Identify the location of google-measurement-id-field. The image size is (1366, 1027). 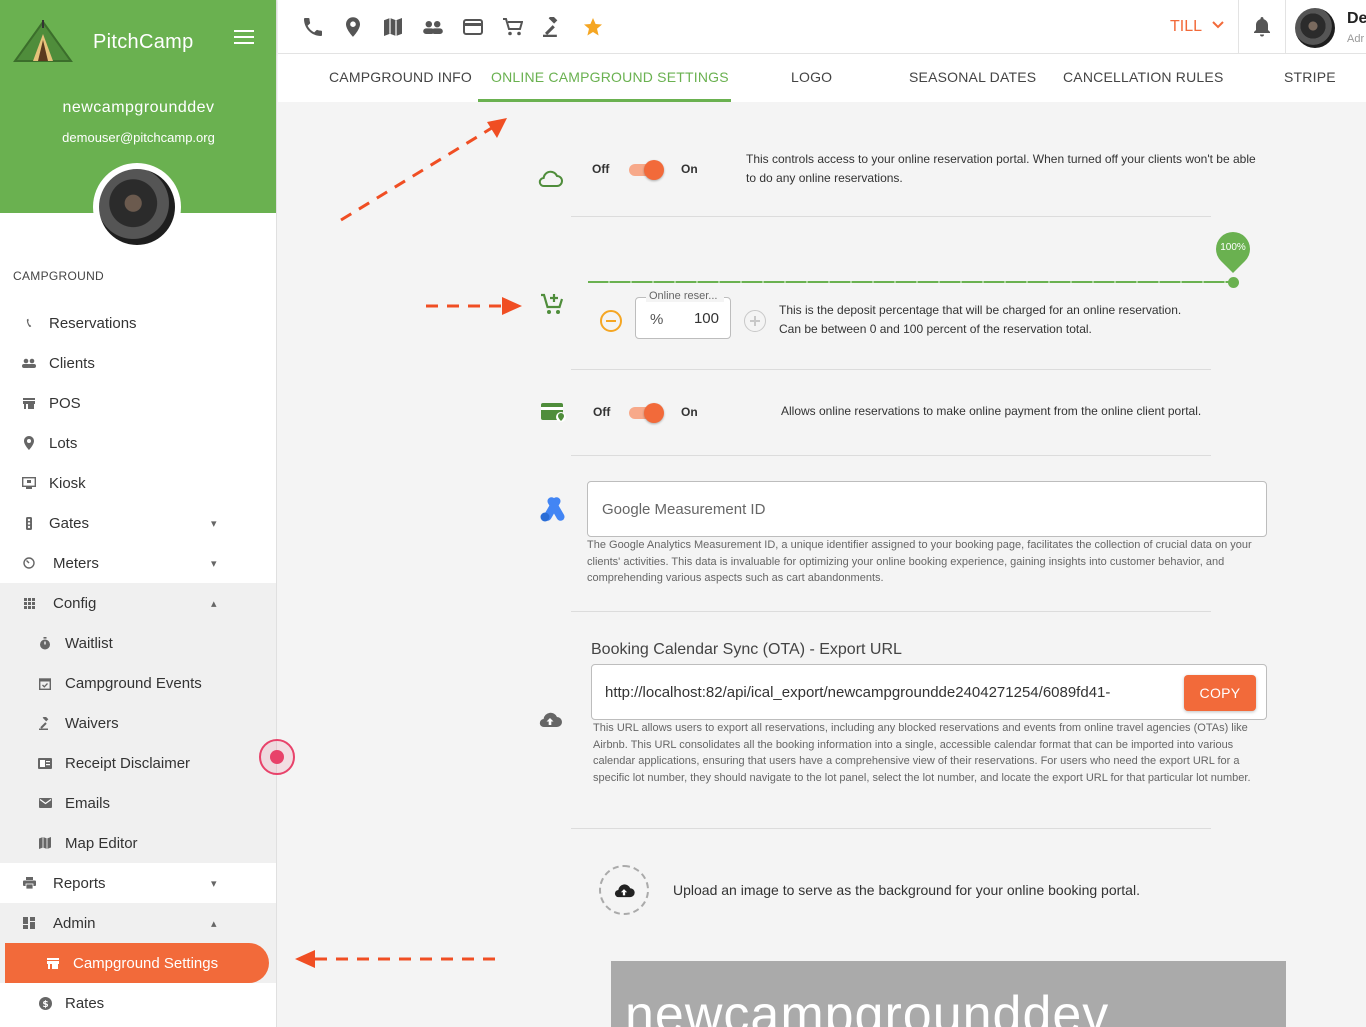
(927, 509).